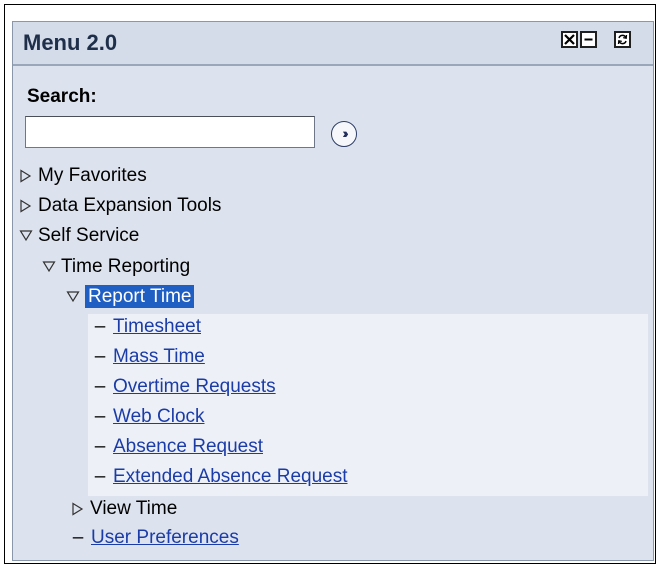  What do you see at coordinates (89, 235) in the screenshot?
I see `tree-item-label: Self Service` at bounding box center [89, 235].